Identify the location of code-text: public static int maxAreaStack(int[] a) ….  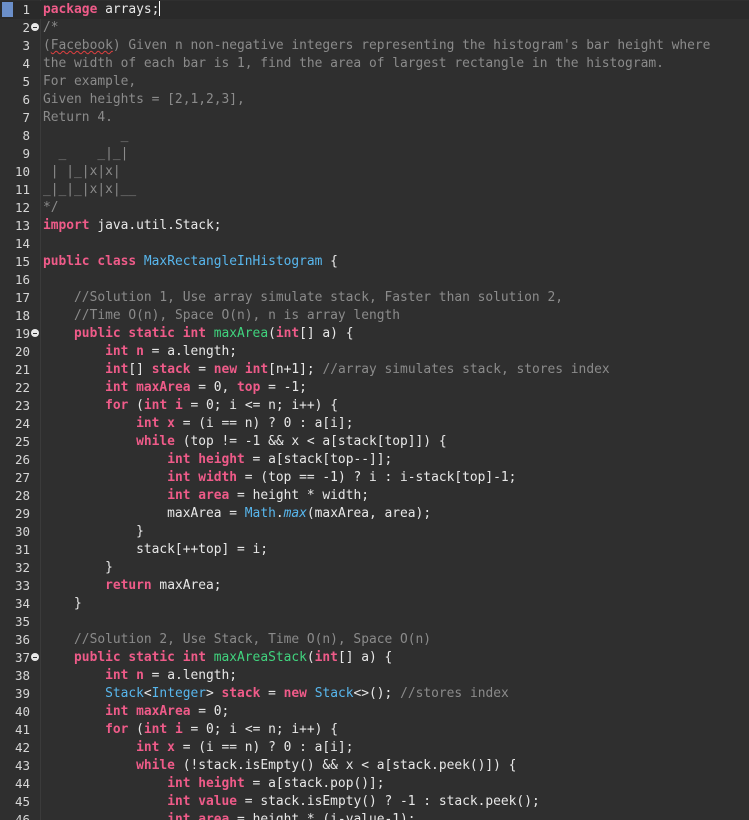
(217, 658).